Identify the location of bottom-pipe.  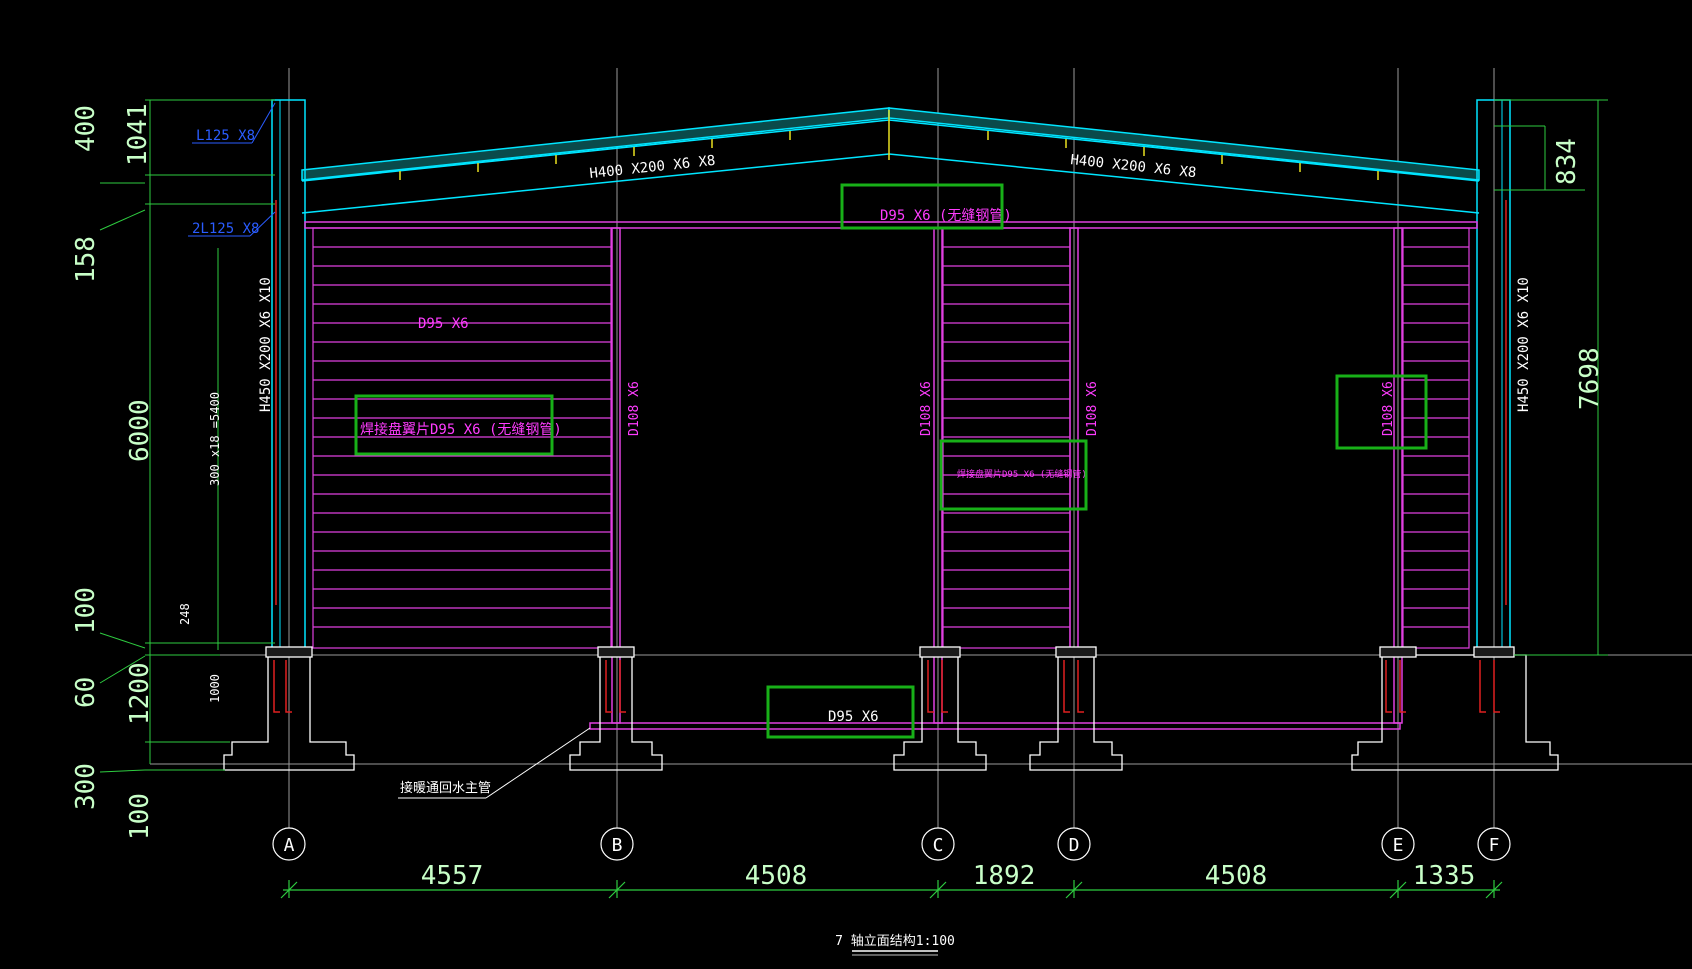
(943, 760).